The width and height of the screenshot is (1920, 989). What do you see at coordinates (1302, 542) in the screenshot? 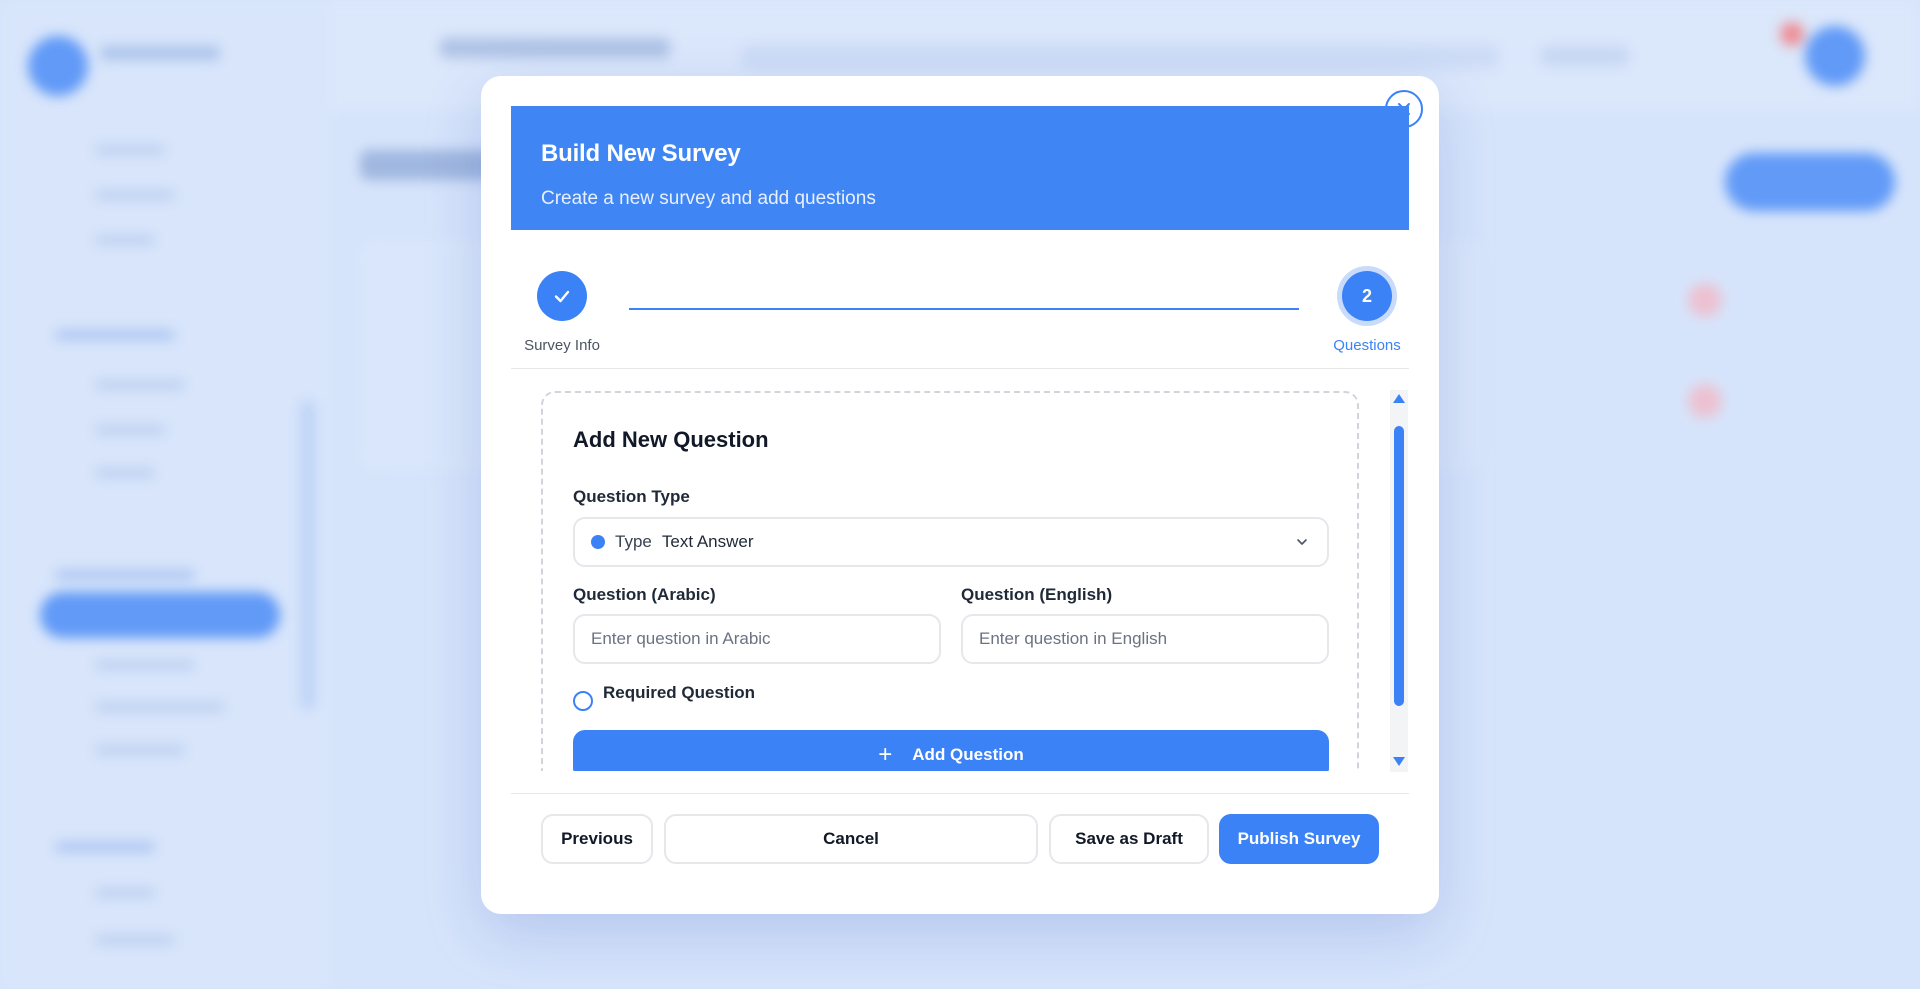
I see `chevron-down-icon` at bounding box center [1302, 542].